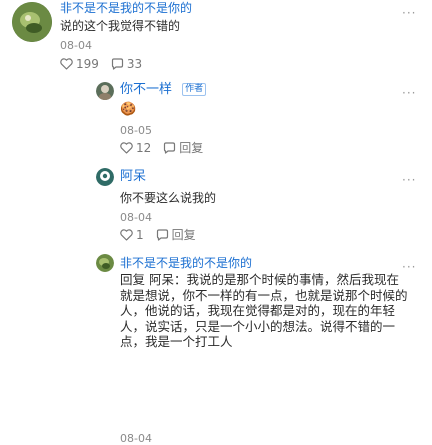  Describe the element at coordinates (146, 89) in the screenshot. I see `reply-author-name: 你不一样` at that location.